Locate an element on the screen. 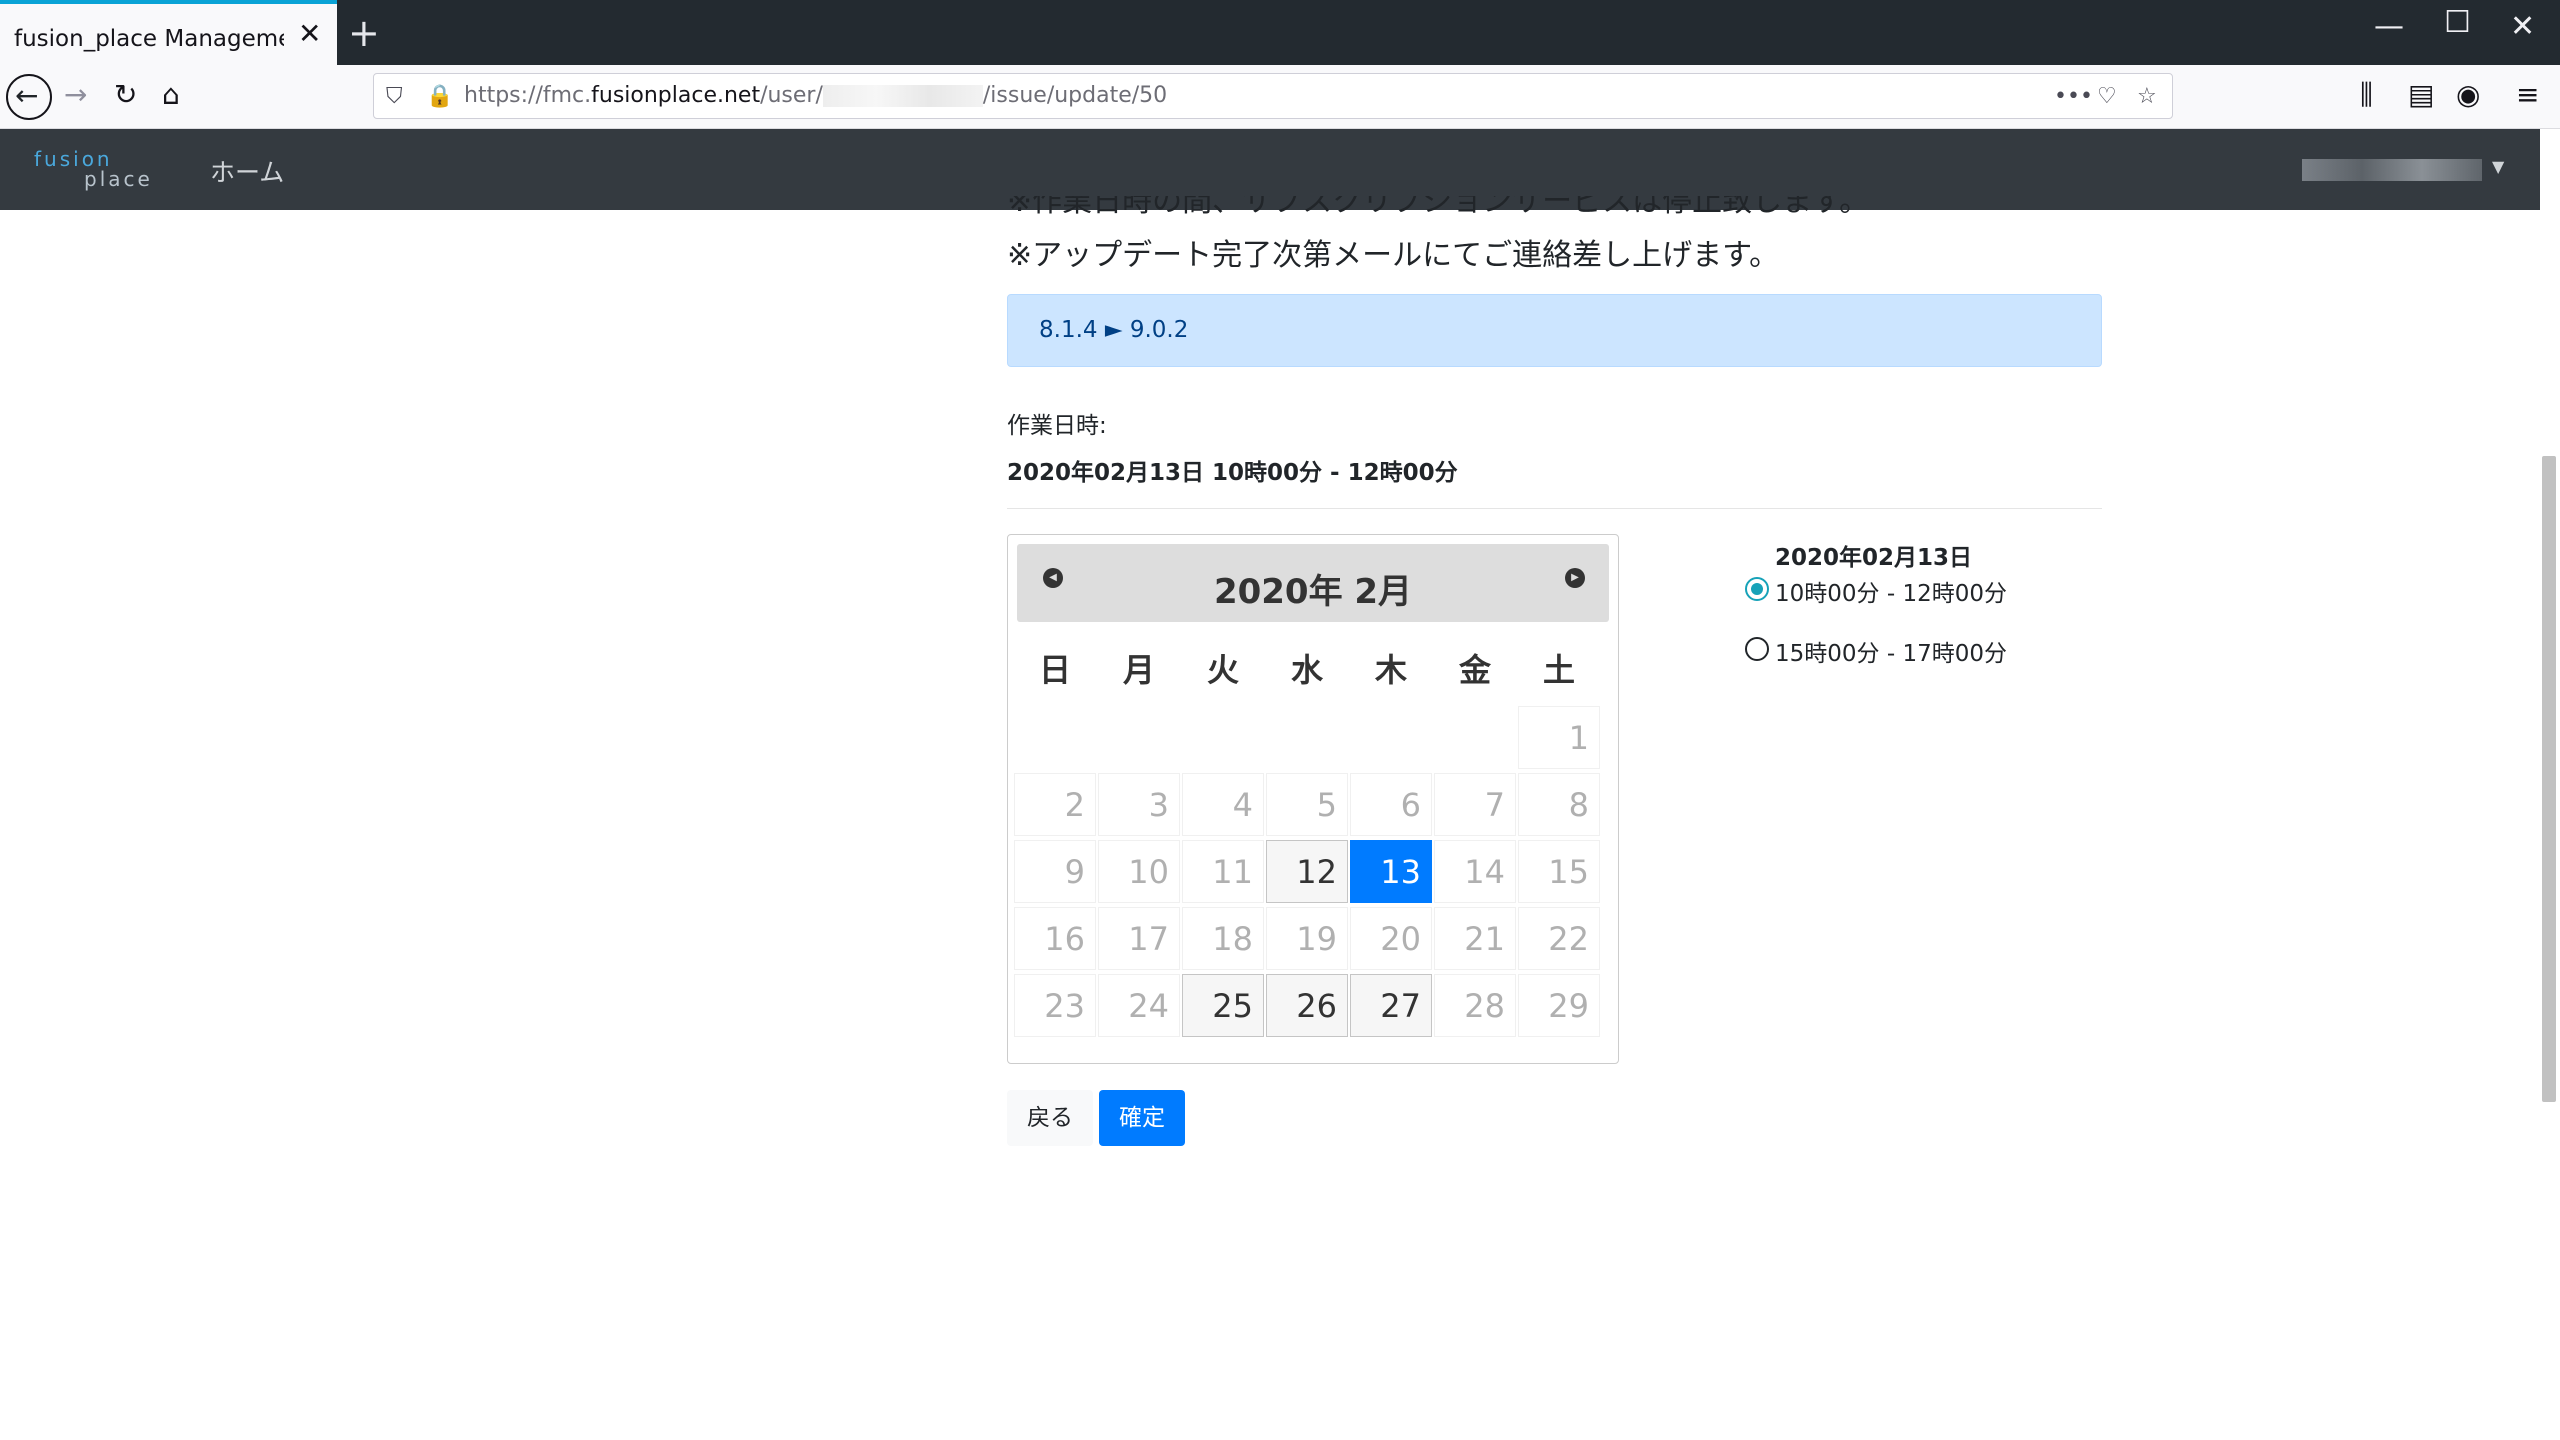 This screenshot has width=2560, height=1440. pocket-icon: ♡ is located at coordinates (2107, 96).